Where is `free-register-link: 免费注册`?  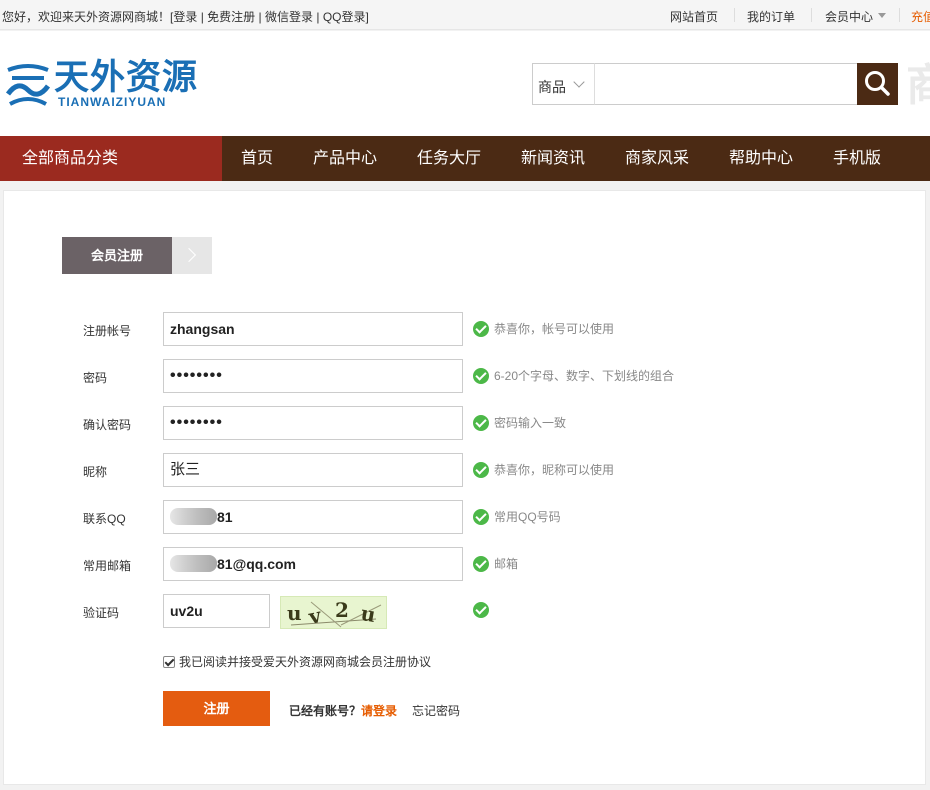 free-register-link: 免费注册 is located at coordinates (231, 17).